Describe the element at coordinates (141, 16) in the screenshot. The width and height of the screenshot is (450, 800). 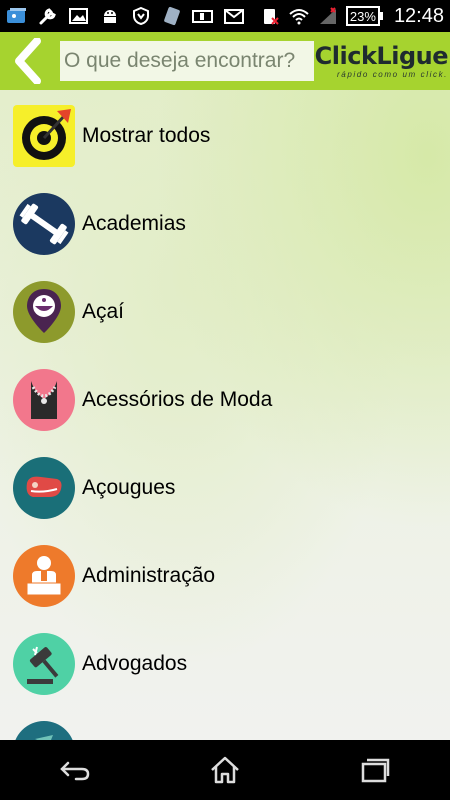
I see `shield-icon` at that location.